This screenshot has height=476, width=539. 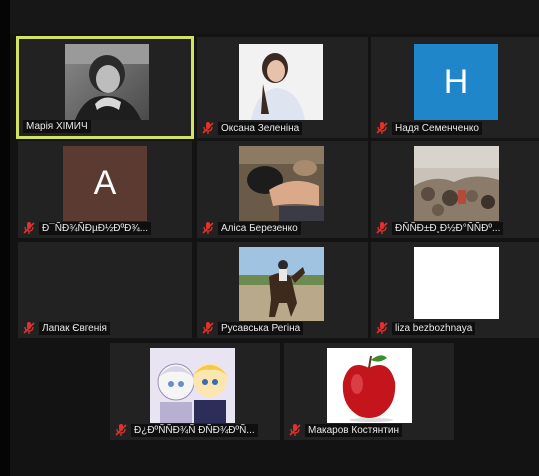 What do you see at coordinates (74, 328) in the screenshot?
I see `participant-name: Лапак Євгенія` at bounding box center [74, 328].